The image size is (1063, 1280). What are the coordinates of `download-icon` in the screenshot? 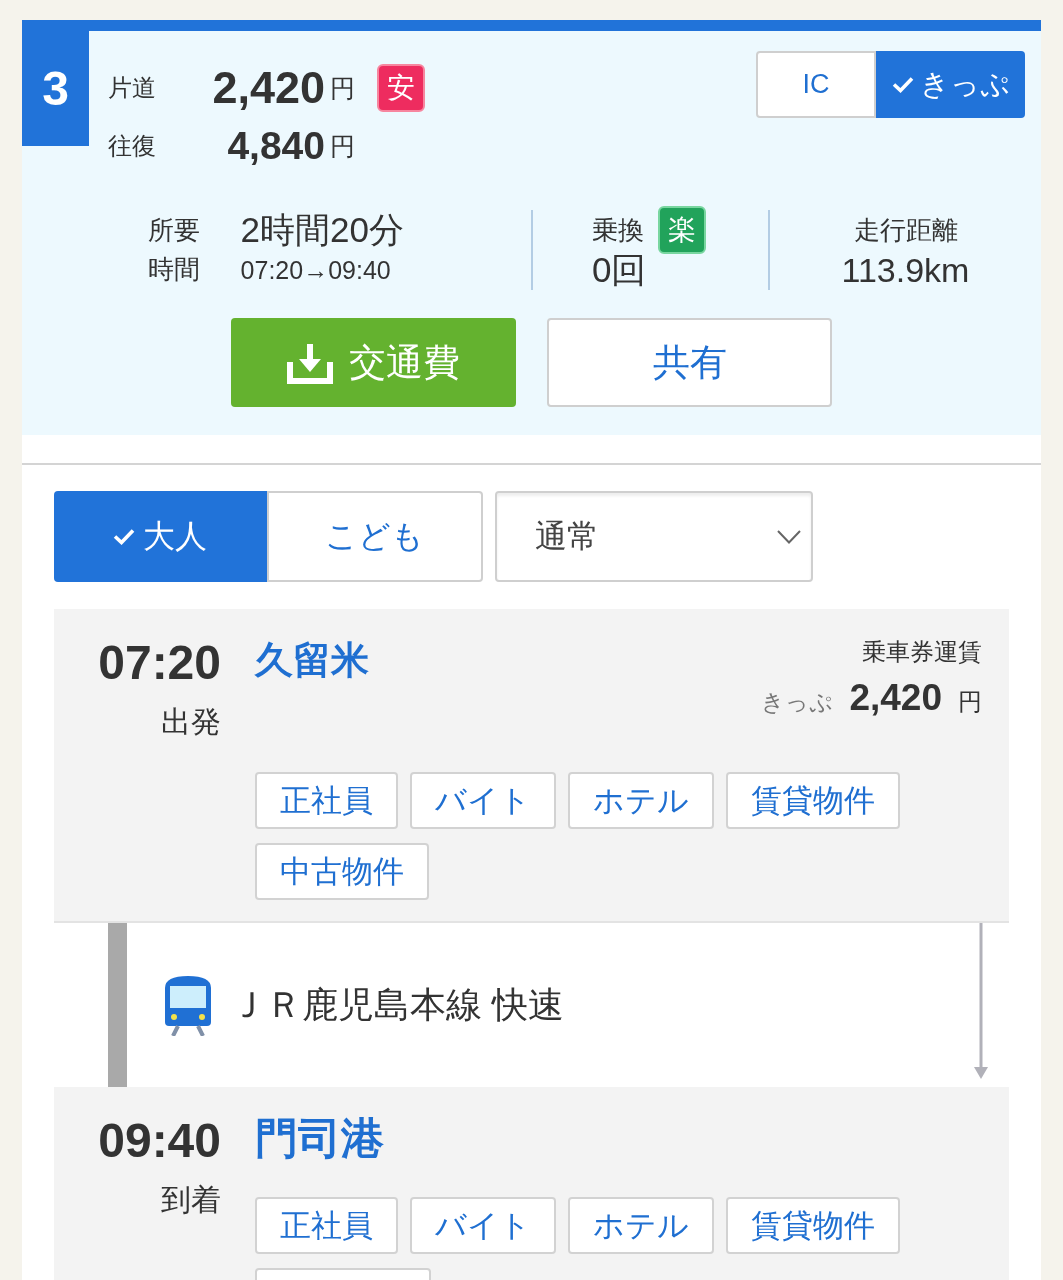 It's located at (310, 362).